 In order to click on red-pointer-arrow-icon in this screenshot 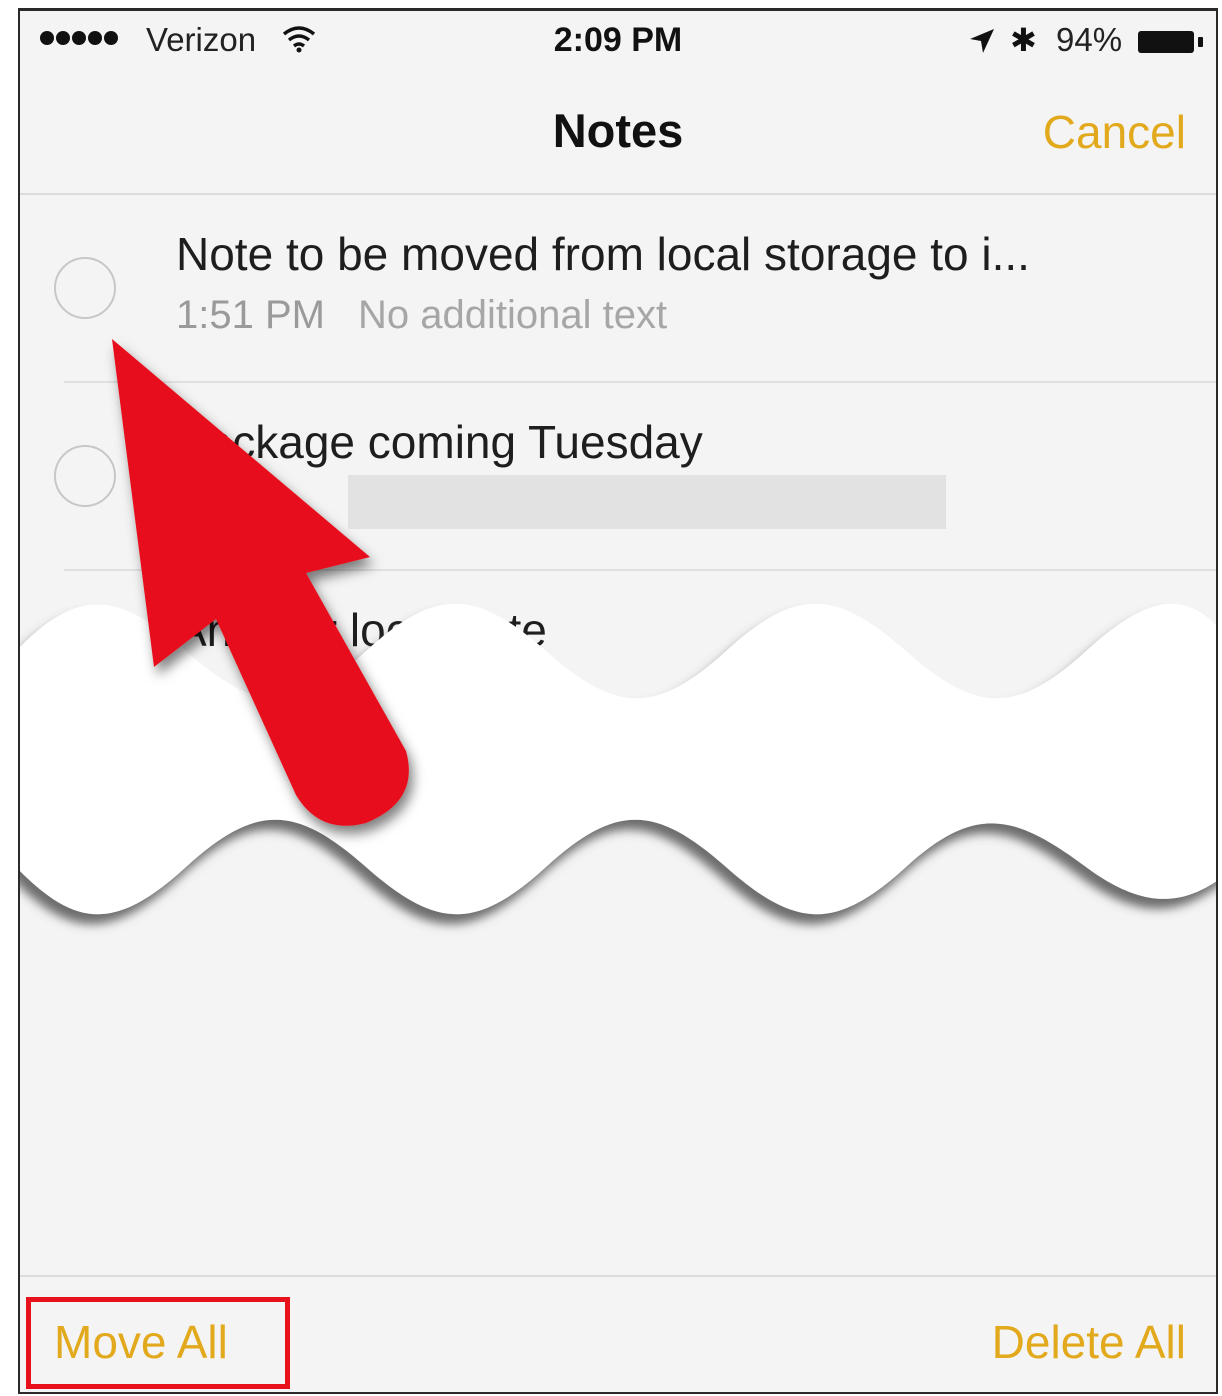, I will do `click(260, 582)`.